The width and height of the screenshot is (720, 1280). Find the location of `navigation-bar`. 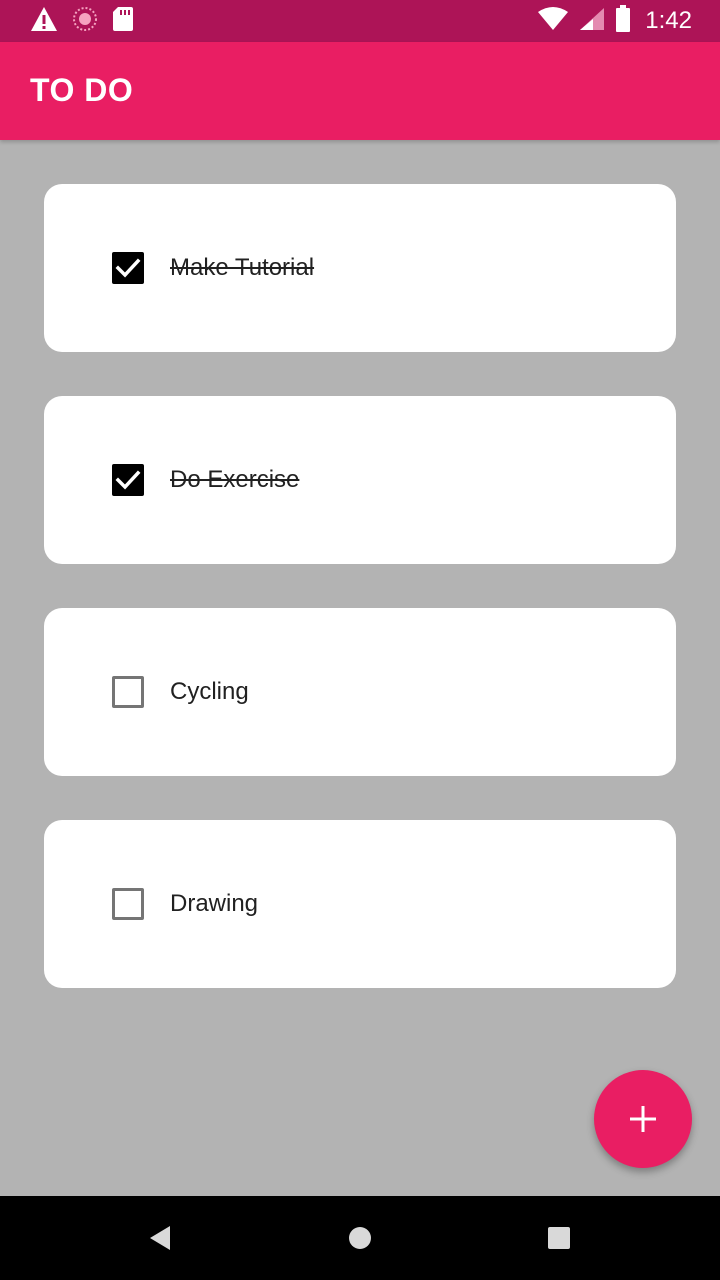

navigation-bar is located at coordinates (360, 1238).